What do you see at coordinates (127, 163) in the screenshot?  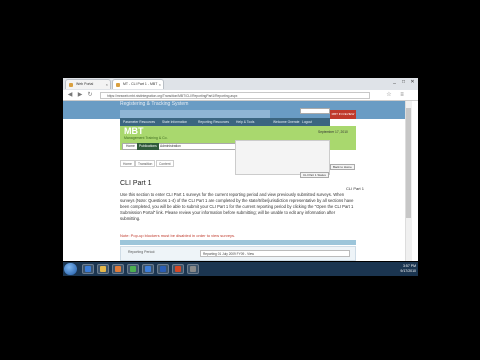 I see `breadcrumb-home: Home` at bounding box center [127, 163].